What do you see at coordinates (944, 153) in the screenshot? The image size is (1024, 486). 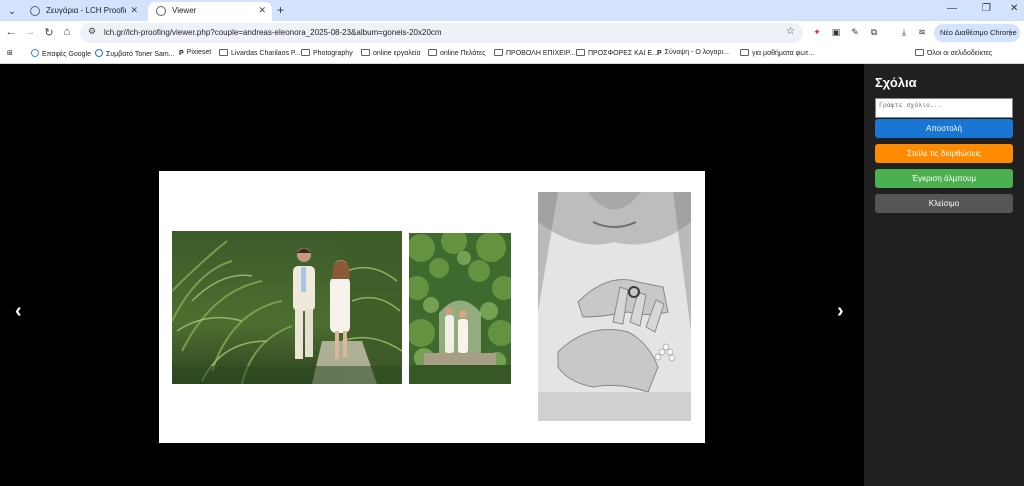 I see `send-corrections-button: Στείλε τις διορθώσεις` at bounding box center [944, 153].